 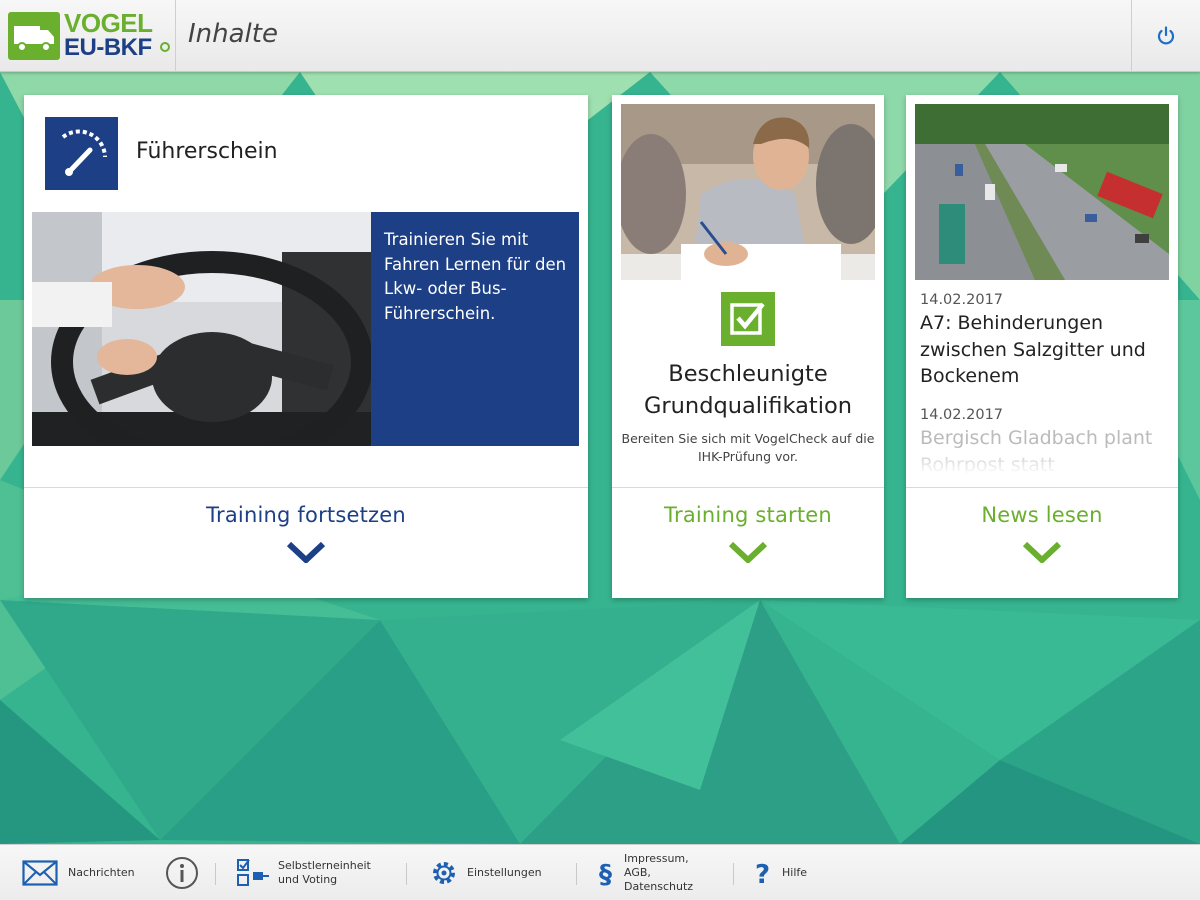 What do you see at coordinates (748, 515) in the screenshot?
I see `action-label: Training starten` at bounding box center [748, 515].